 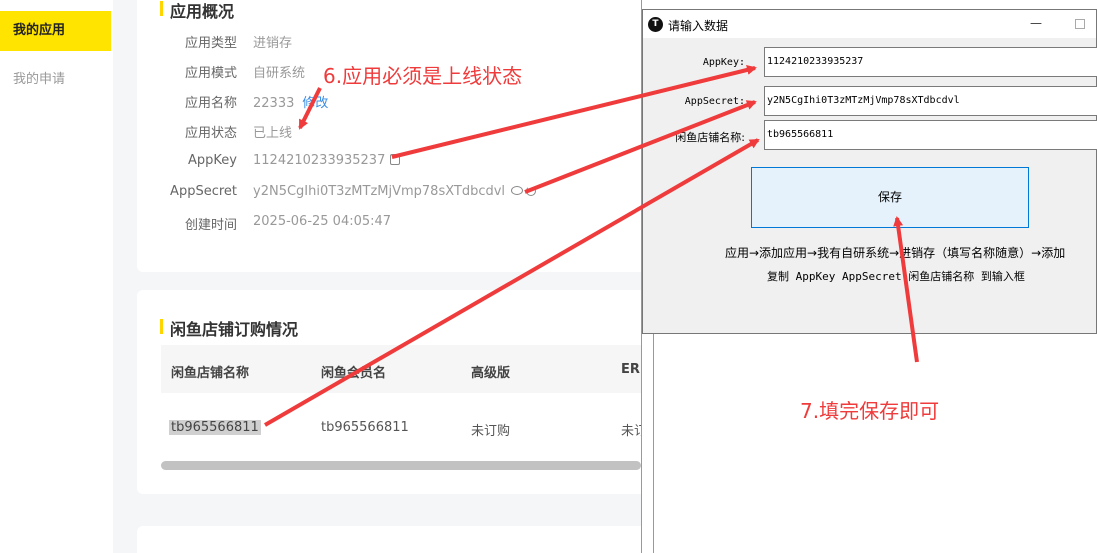 I want to click on column-header-erp: ER, so click(x=630, y=369).